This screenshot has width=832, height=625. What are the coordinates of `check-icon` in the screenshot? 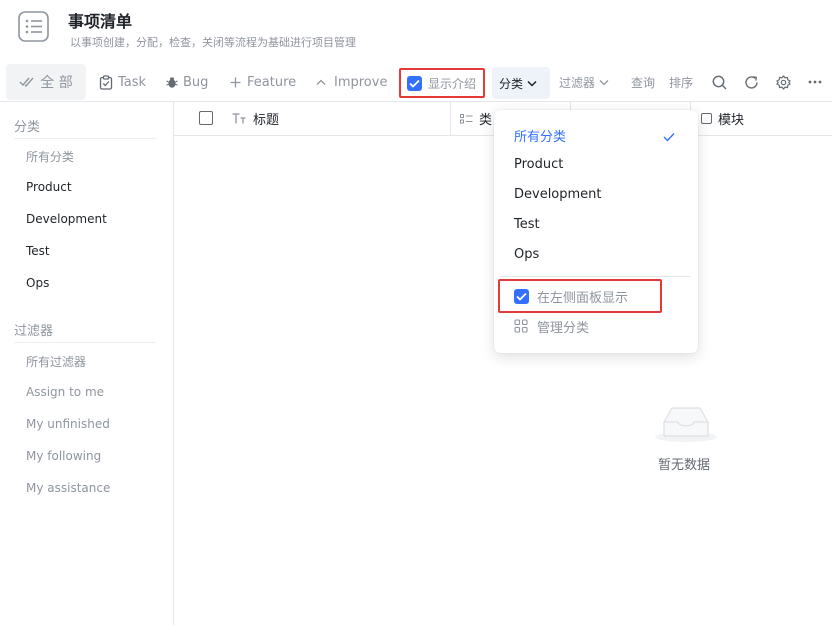 It's located at (669, 136).